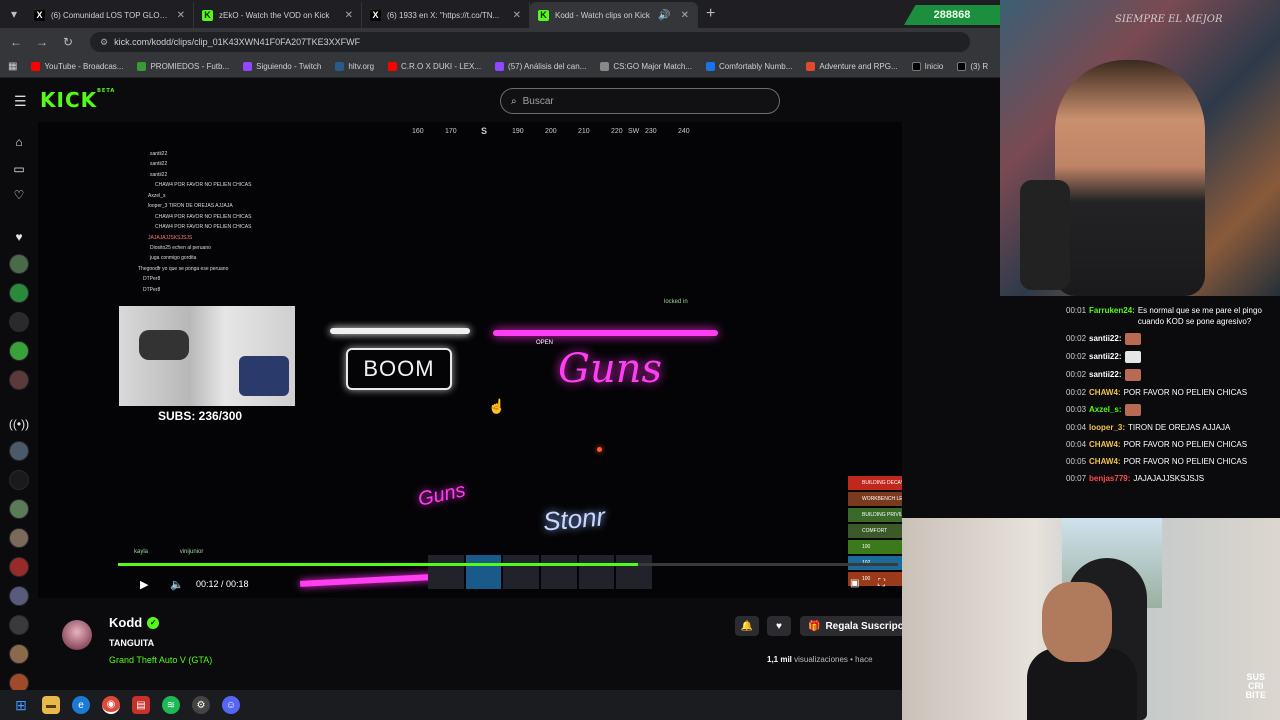 This screenshot has height=720, width=1280. Describe the element at coordinates (508, 564) in the screenshot. I see `video-progress-bar` at that location.